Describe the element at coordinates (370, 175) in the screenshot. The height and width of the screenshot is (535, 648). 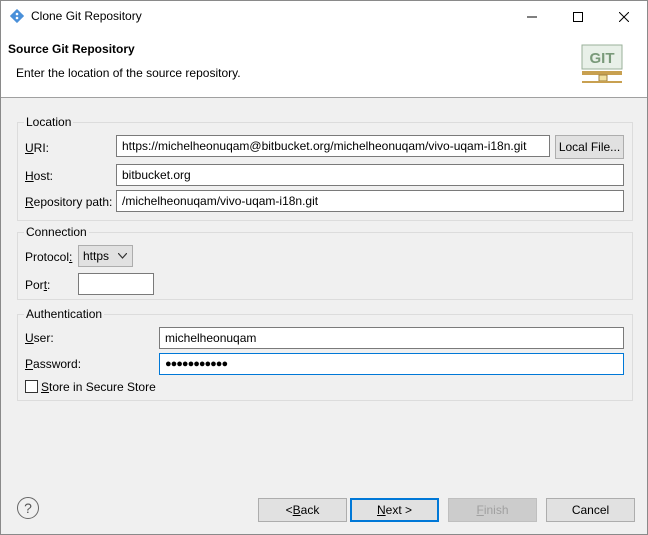
I see `host-input: bitbucket.org` at that location.